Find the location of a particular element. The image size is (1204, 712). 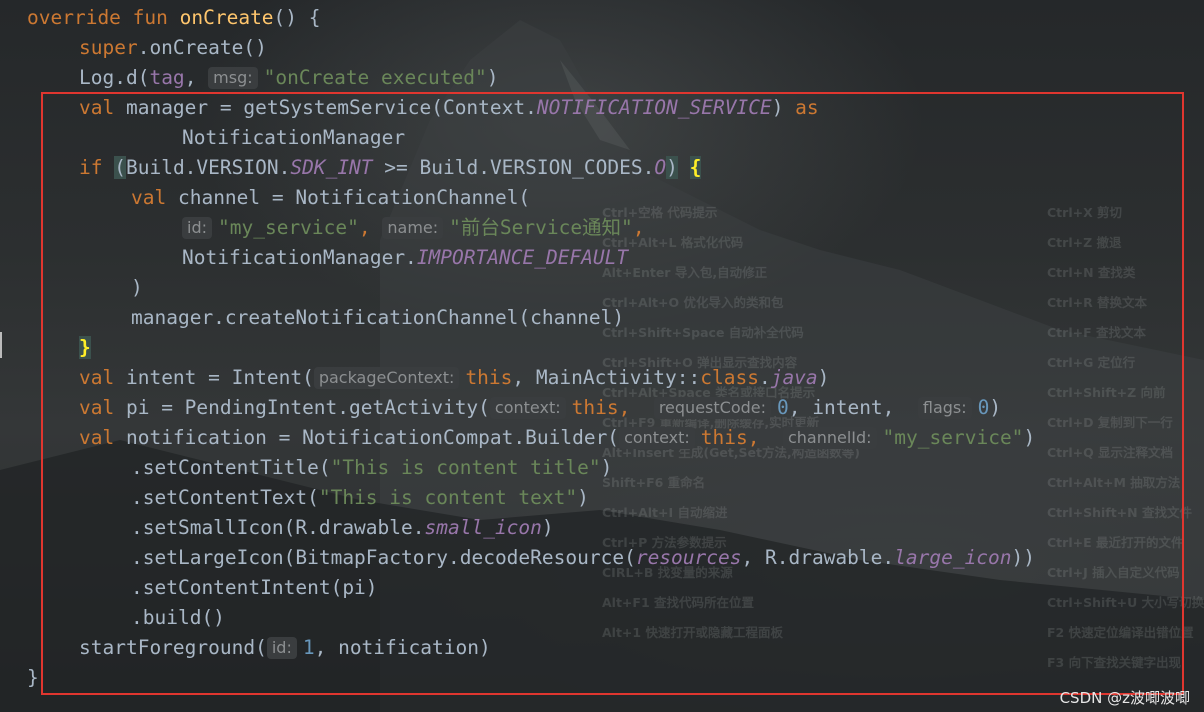

code-line: } is located at coordinates (33, 678).